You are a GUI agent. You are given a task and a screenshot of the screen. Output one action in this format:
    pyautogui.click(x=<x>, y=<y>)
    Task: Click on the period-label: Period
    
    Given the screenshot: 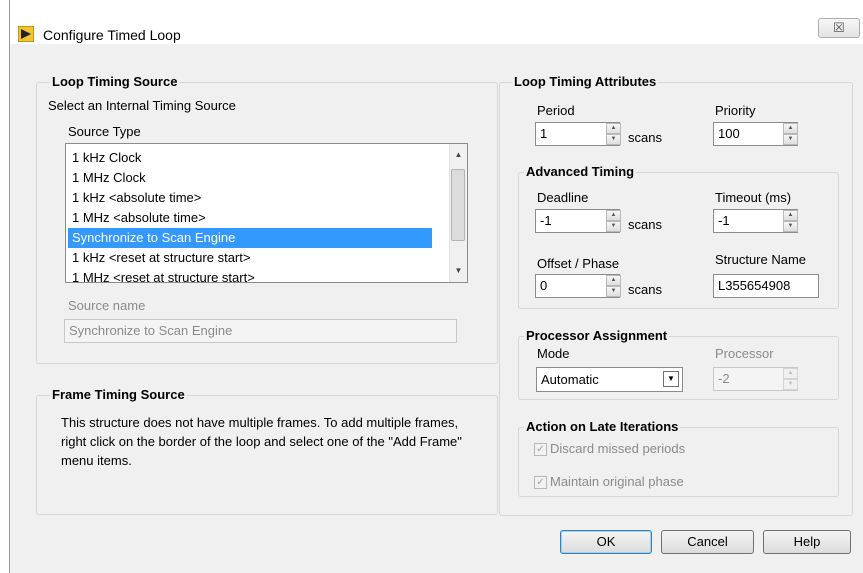 What is the action you would take?
    pyautogui.click(x=556, y=110)
    